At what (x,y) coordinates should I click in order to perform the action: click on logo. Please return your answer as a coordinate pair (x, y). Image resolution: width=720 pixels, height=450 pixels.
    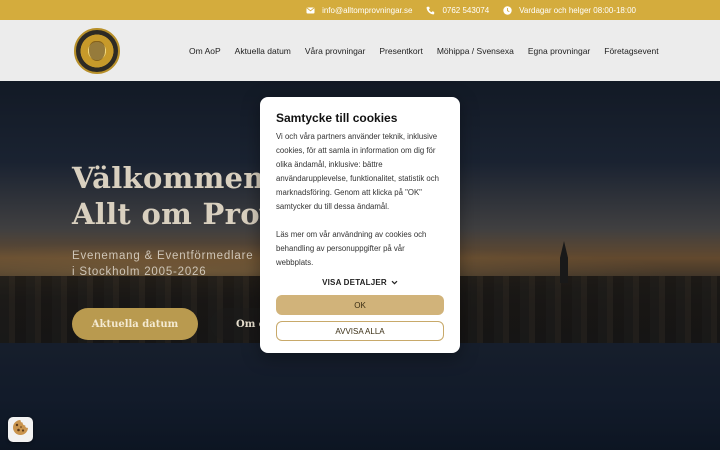
    Looking at the image, I should click on (97, 51).